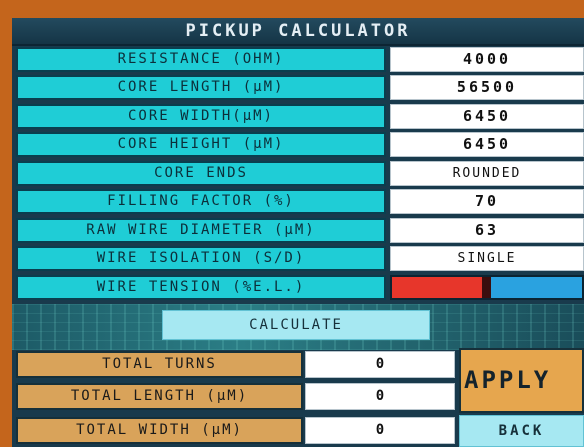 The width and height of the screenshot is (584, 447). I want to click on total-length-value: 0, so click(380, 396).